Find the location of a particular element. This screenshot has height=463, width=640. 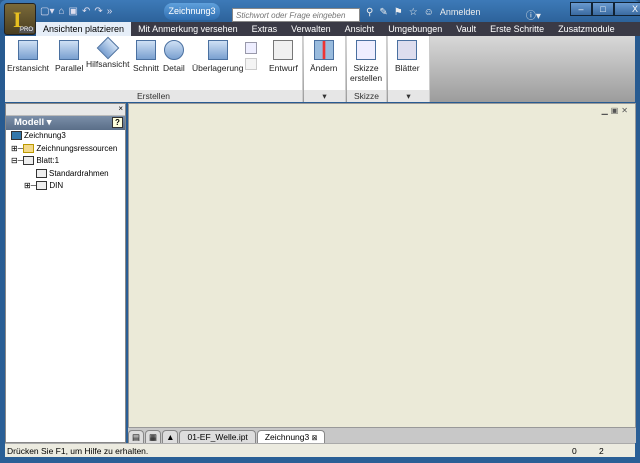

wrench-icon: ✎ is located at coordinates (383, 14).